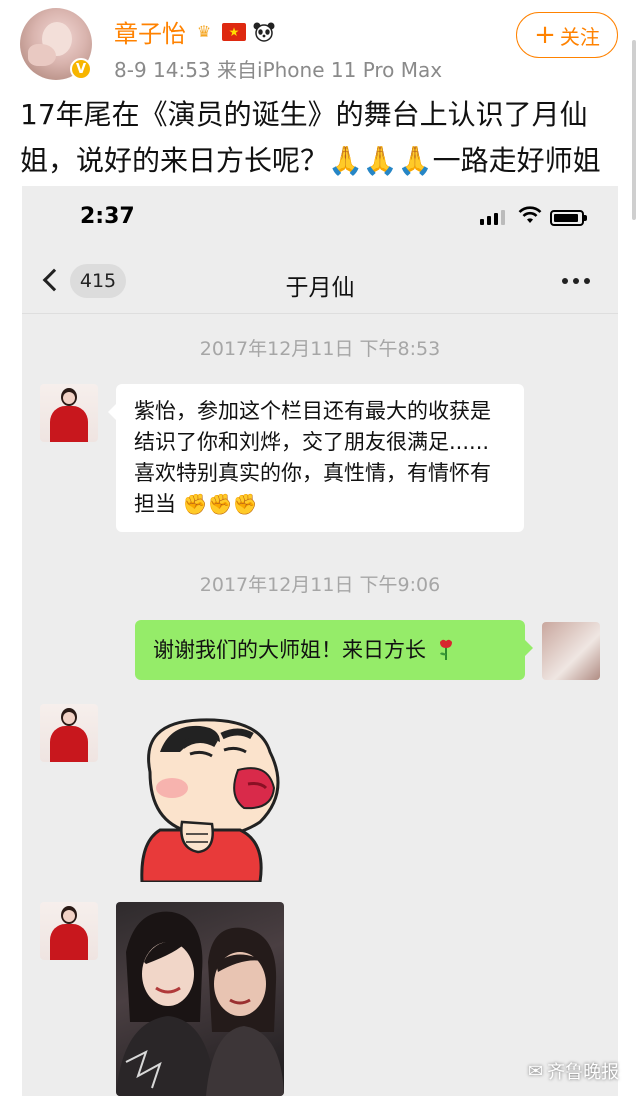 The width and height of the screenshot is (640, 1096). What do you see at coordinates (568, 218) in the screenshot?
I see `battery-icon` at bounding box center [568, 218].